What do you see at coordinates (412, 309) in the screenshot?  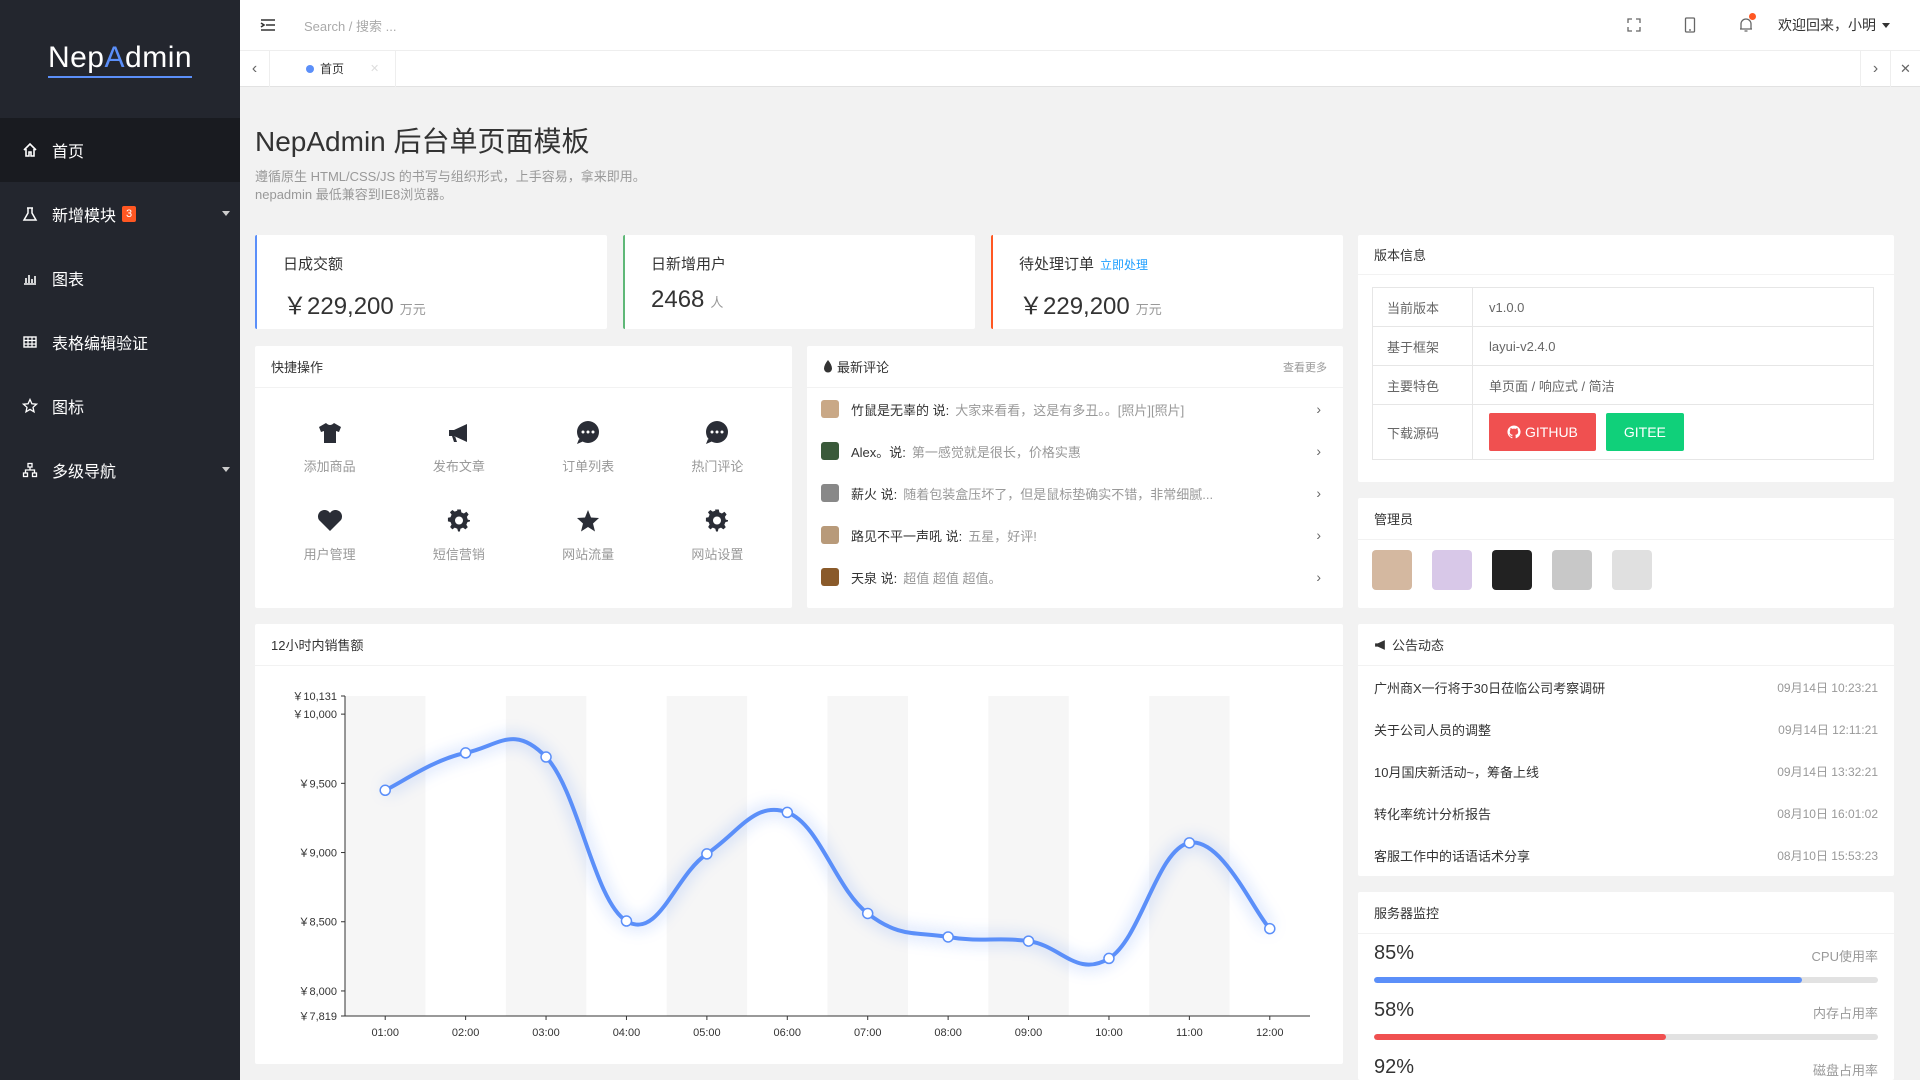 I see `stat-unit: 万元` at bounding box center [412, 309].